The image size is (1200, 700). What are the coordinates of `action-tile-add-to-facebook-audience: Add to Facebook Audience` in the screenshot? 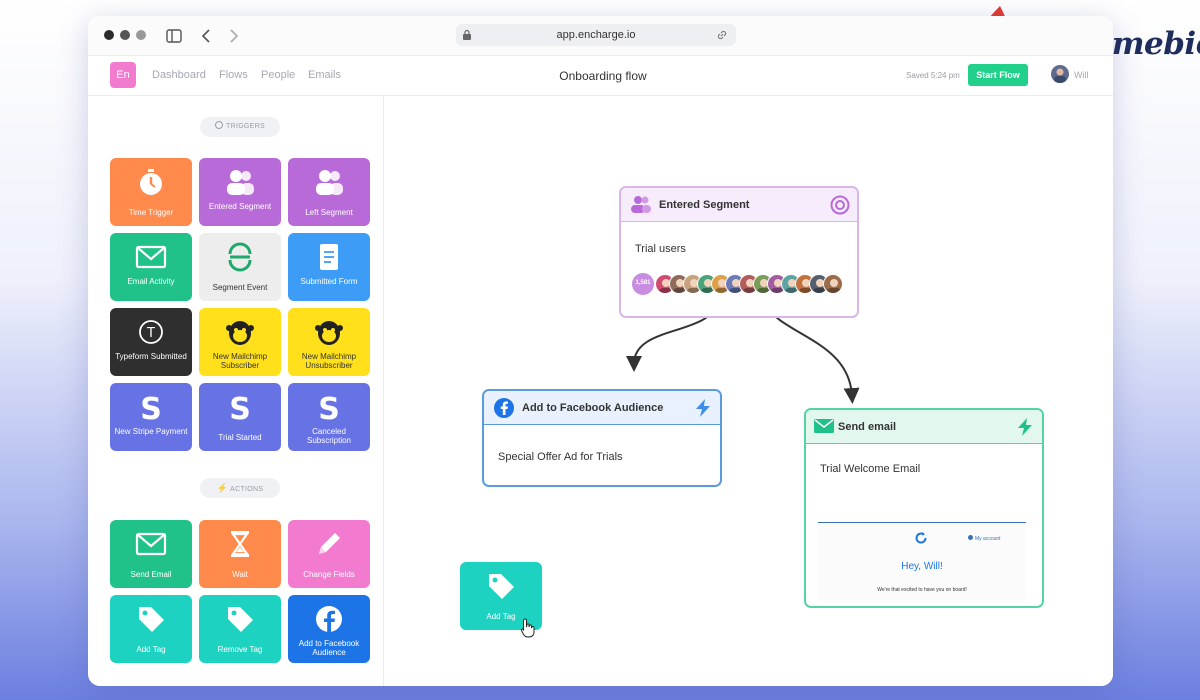 It's located at (329, 629).